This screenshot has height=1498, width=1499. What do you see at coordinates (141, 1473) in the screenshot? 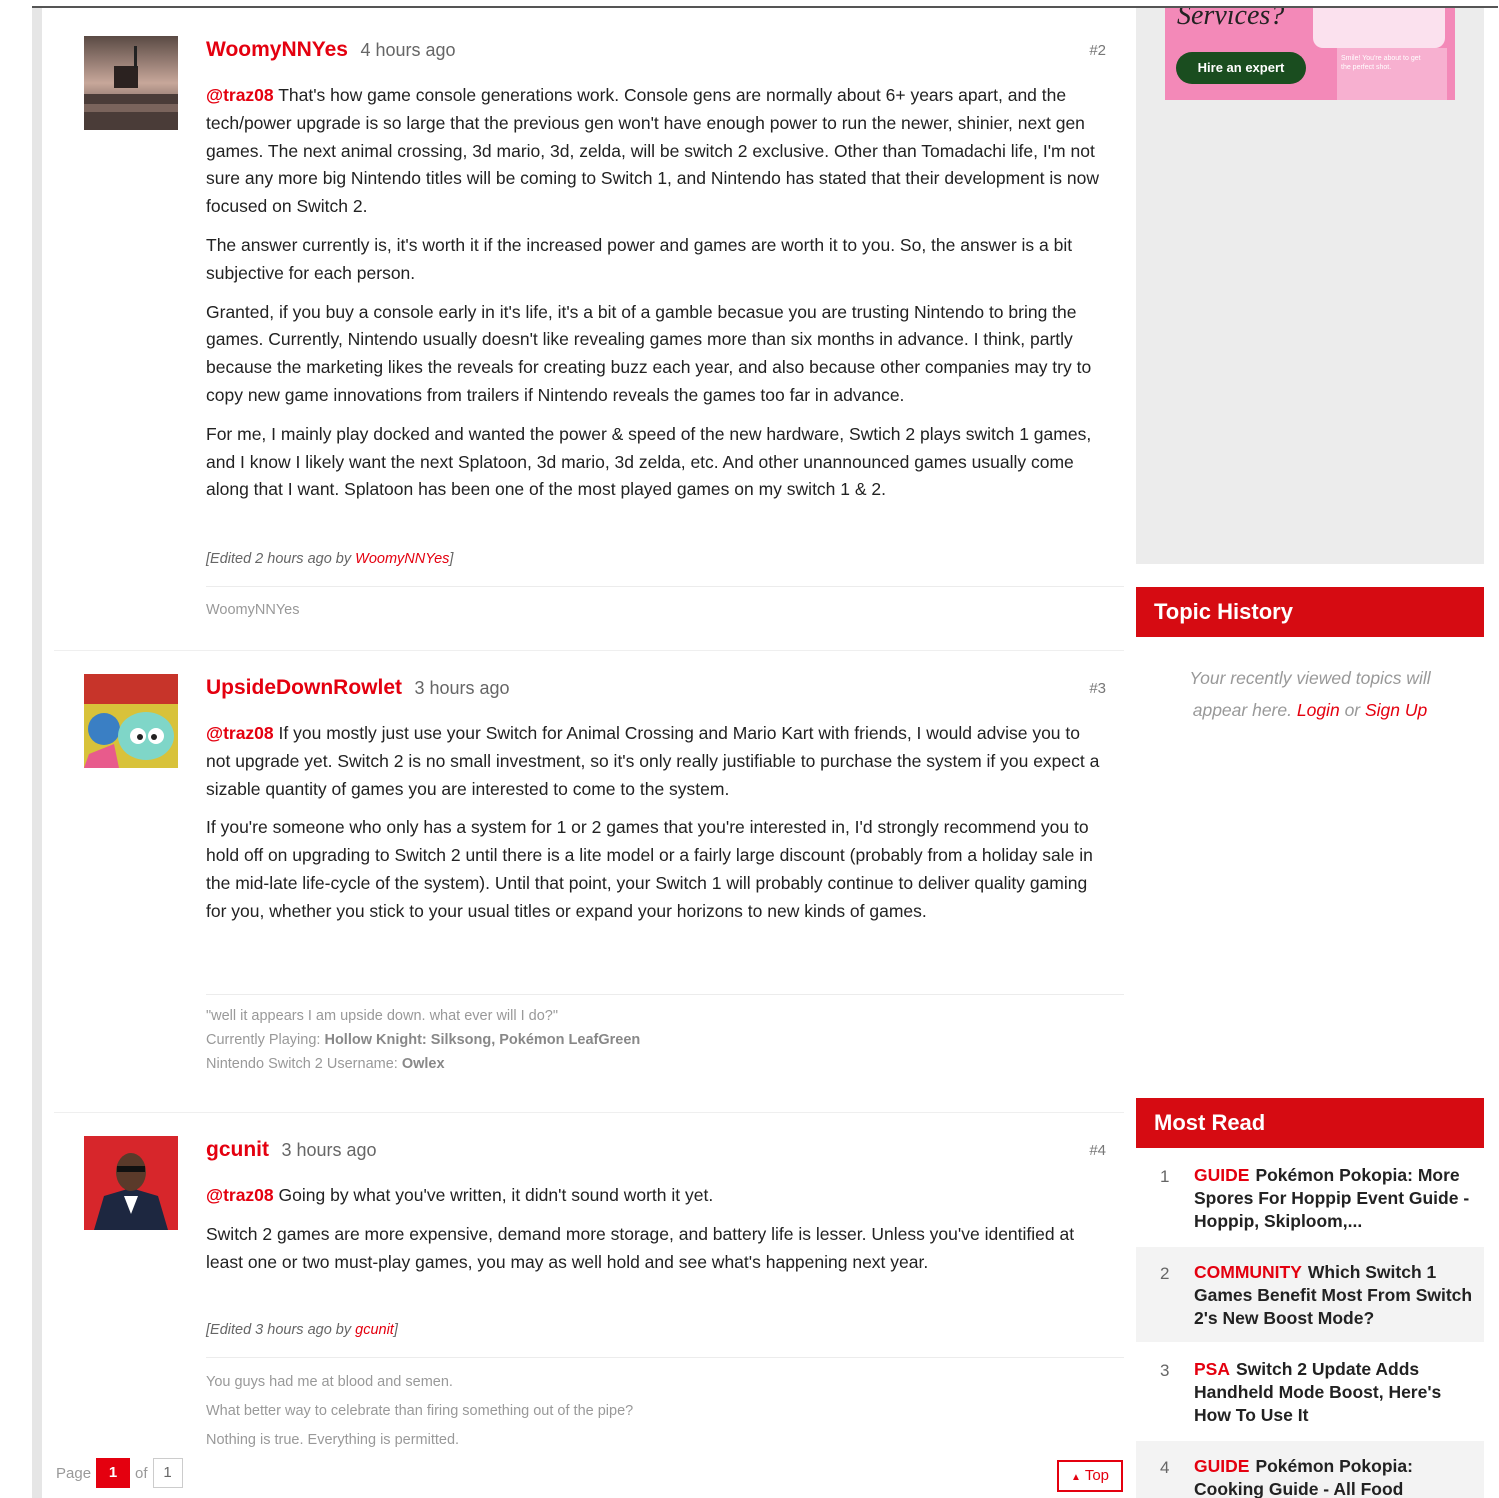
I see `of-label: of` at bounding box center [141, 1473].